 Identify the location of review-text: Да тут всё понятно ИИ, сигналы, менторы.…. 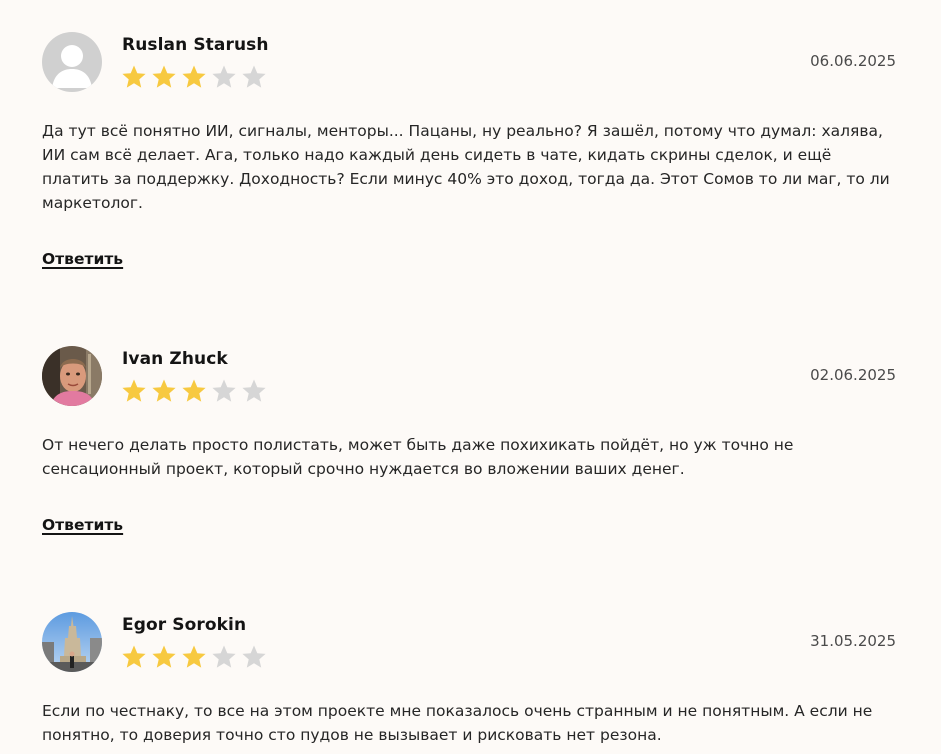
(466, 167).